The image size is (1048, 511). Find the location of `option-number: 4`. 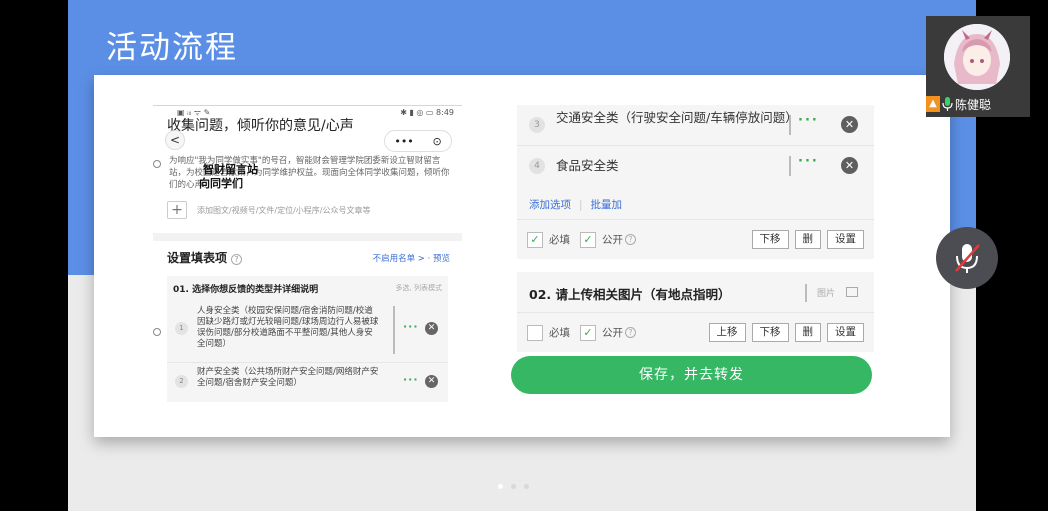

option-number: 4 is located at coordinates (537, 166).